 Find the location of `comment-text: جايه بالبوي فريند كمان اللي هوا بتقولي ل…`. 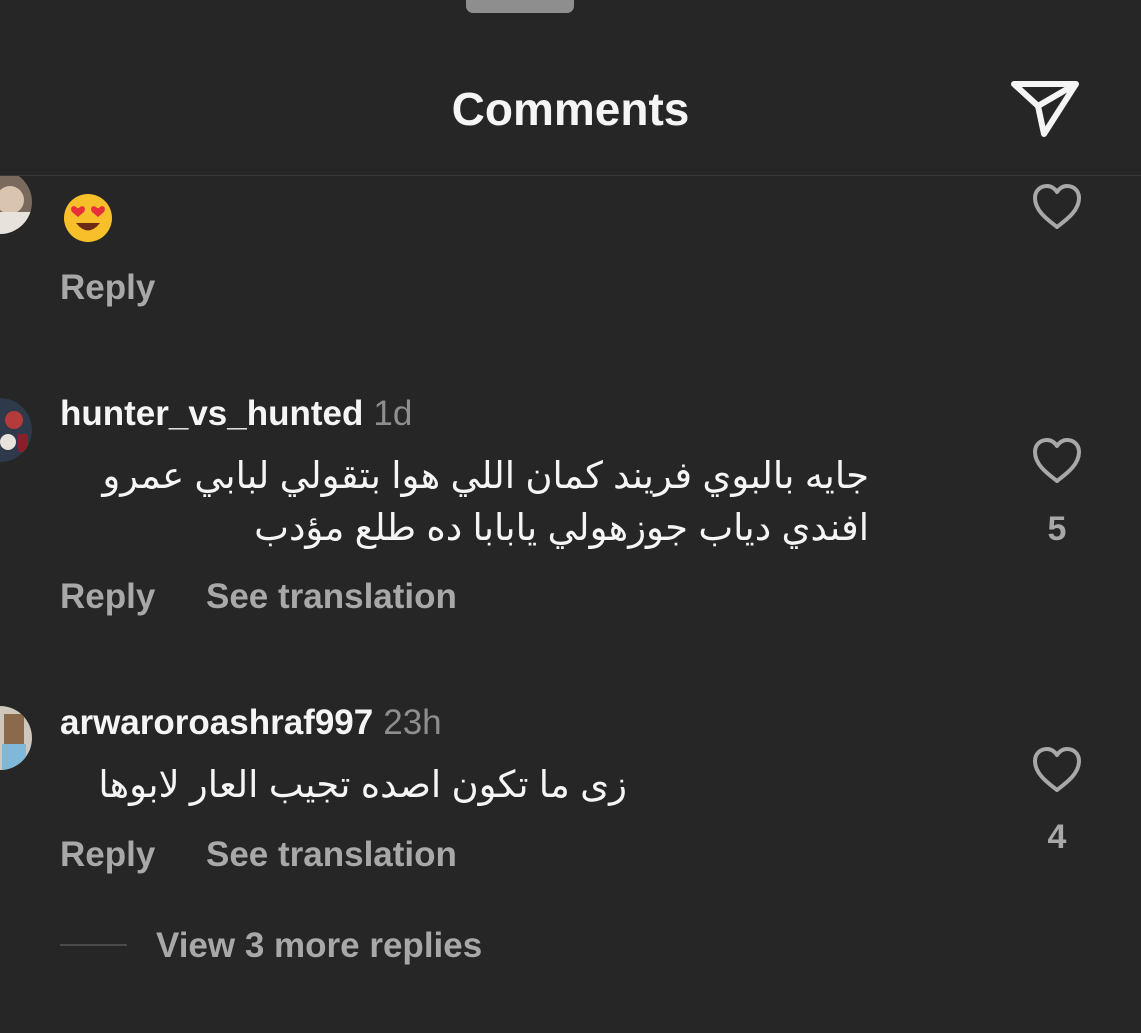

comment-text: جايه بالبوي فريند كمان اللي هوا بتقولي ل… is located at coordinates (485, 502).